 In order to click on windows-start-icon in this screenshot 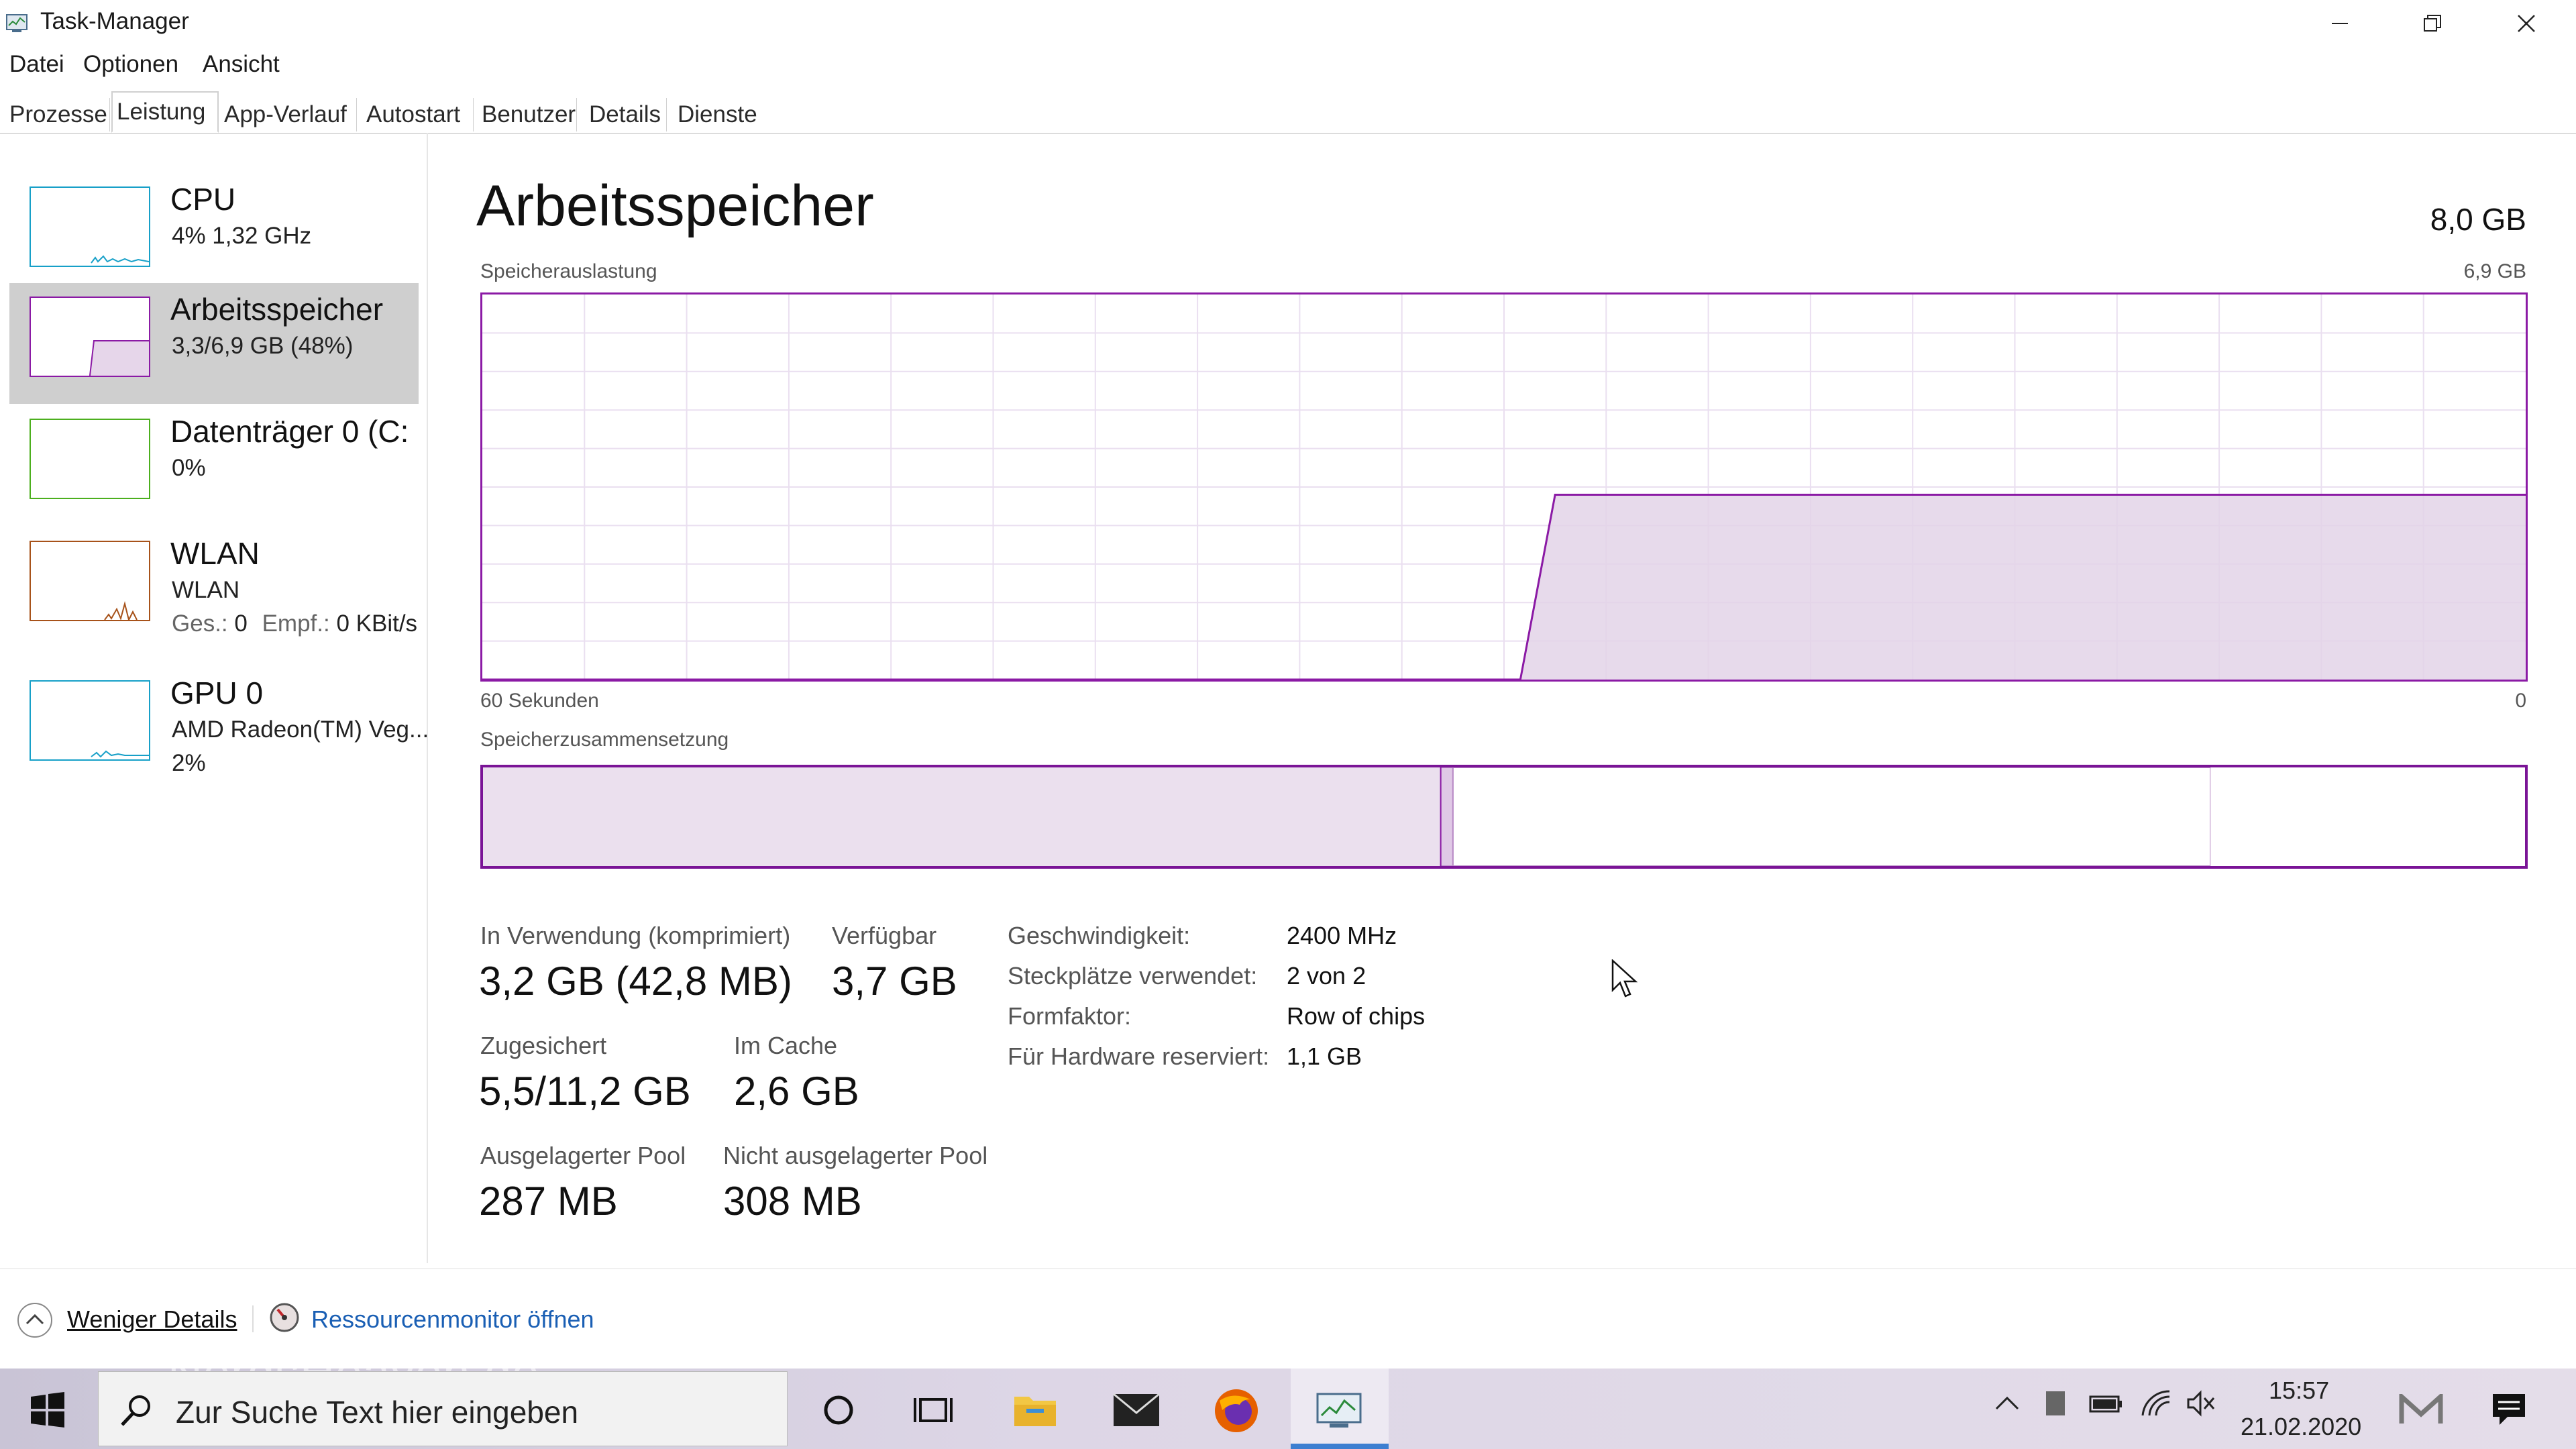, I will do `click(48, 1409)`.